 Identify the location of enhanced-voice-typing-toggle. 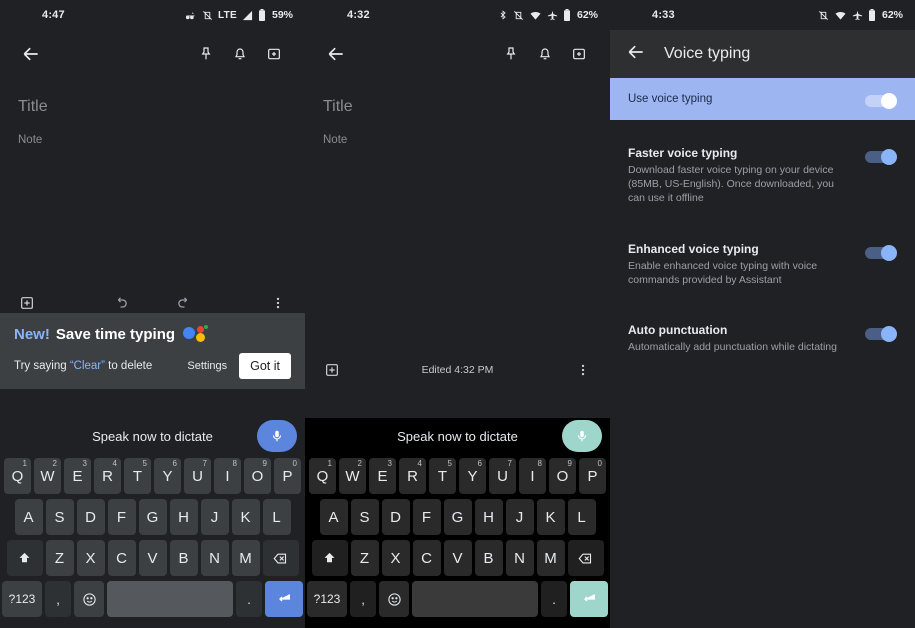
(881, 252).